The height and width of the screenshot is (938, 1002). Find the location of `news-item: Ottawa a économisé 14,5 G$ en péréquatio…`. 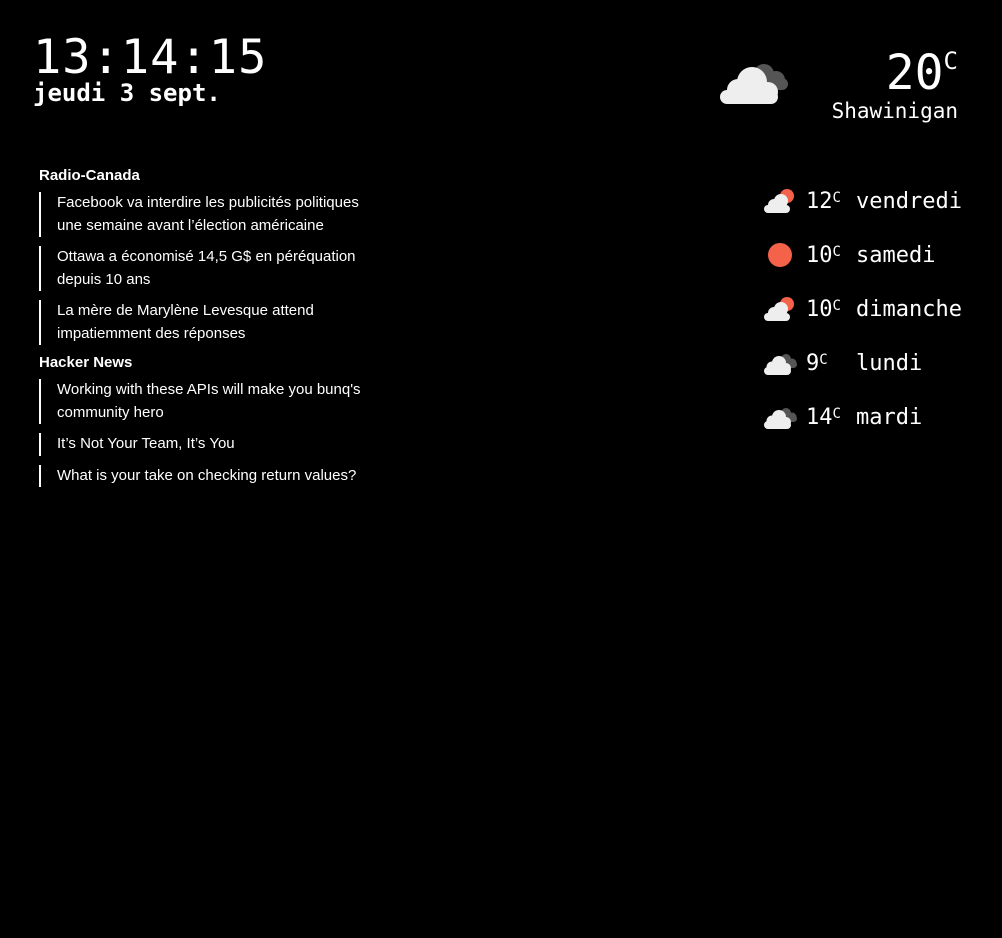

news-item: Ottawa a économisé 14,5 G$ en péréquatio… is located at coordinates (204, 268).